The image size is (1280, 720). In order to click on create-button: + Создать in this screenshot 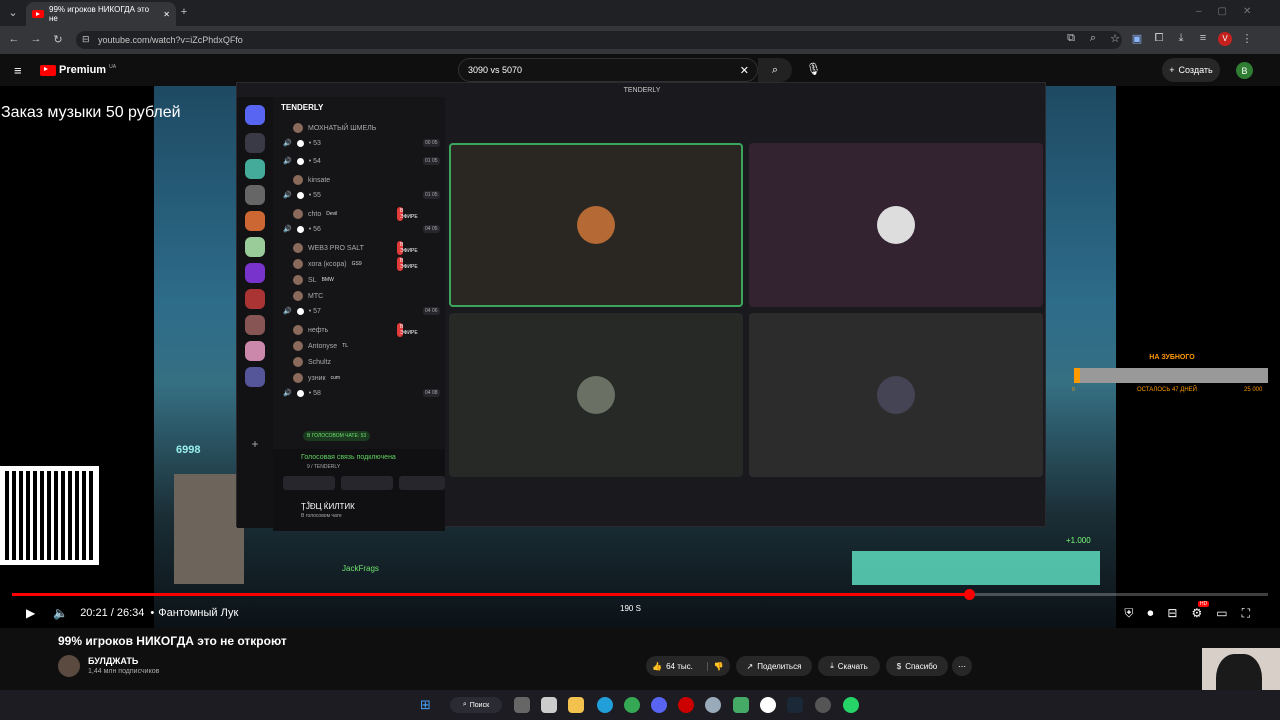, I will do `click(1191, 70)`.